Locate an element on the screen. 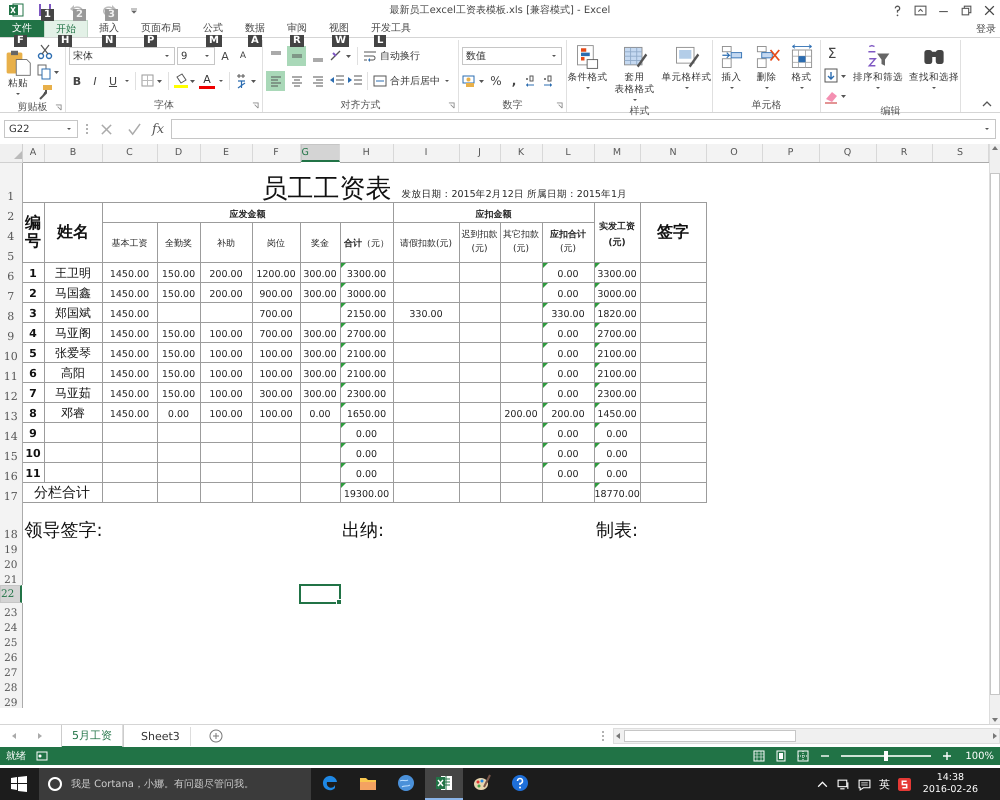 This screenshot has height=800, width=1000. fill-down-icon is located at coordinates (836, 76).